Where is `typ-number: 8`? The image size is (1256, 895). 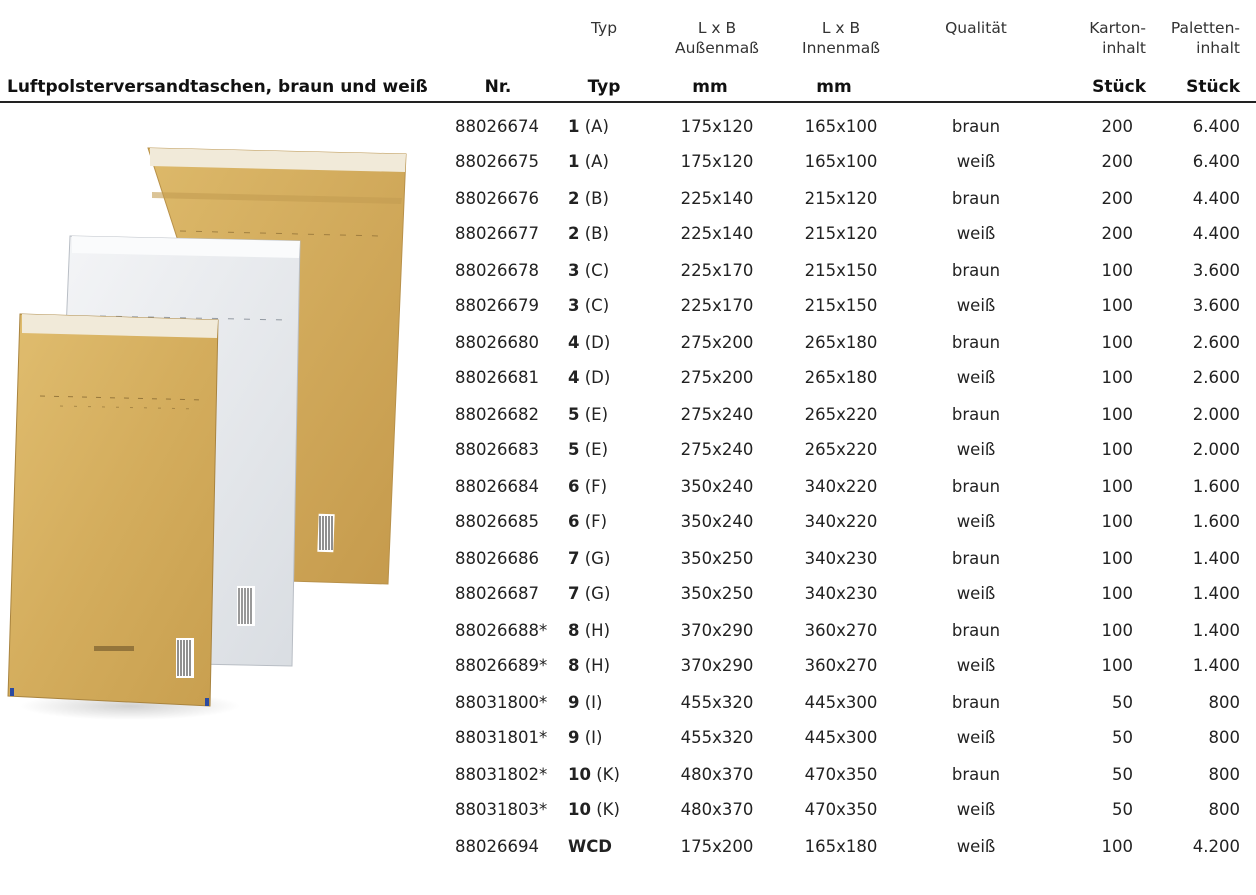
typ-number: 8 is located at coordinates (574, 630).